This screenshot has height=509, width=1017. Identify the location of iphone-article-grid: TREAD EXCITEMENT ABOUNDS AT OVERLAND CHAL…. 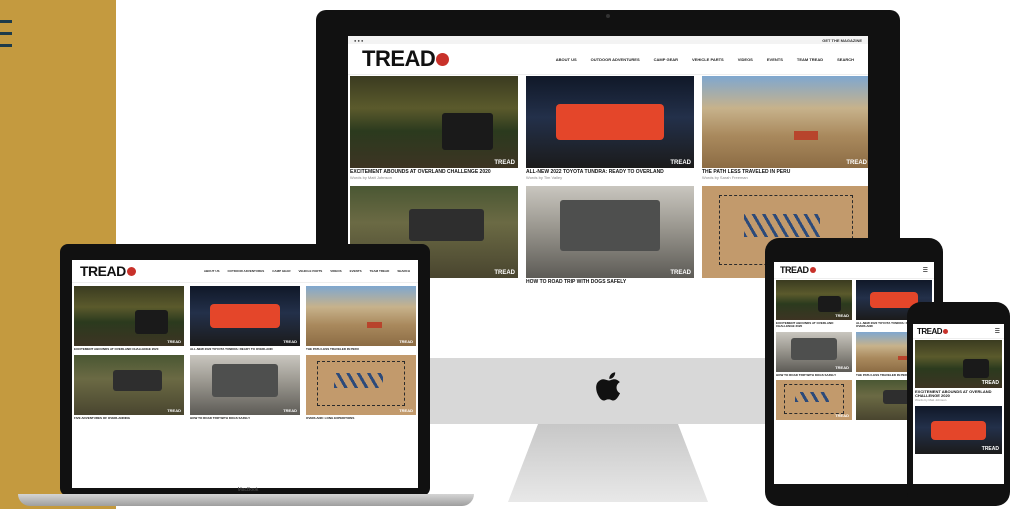
(958, 397).